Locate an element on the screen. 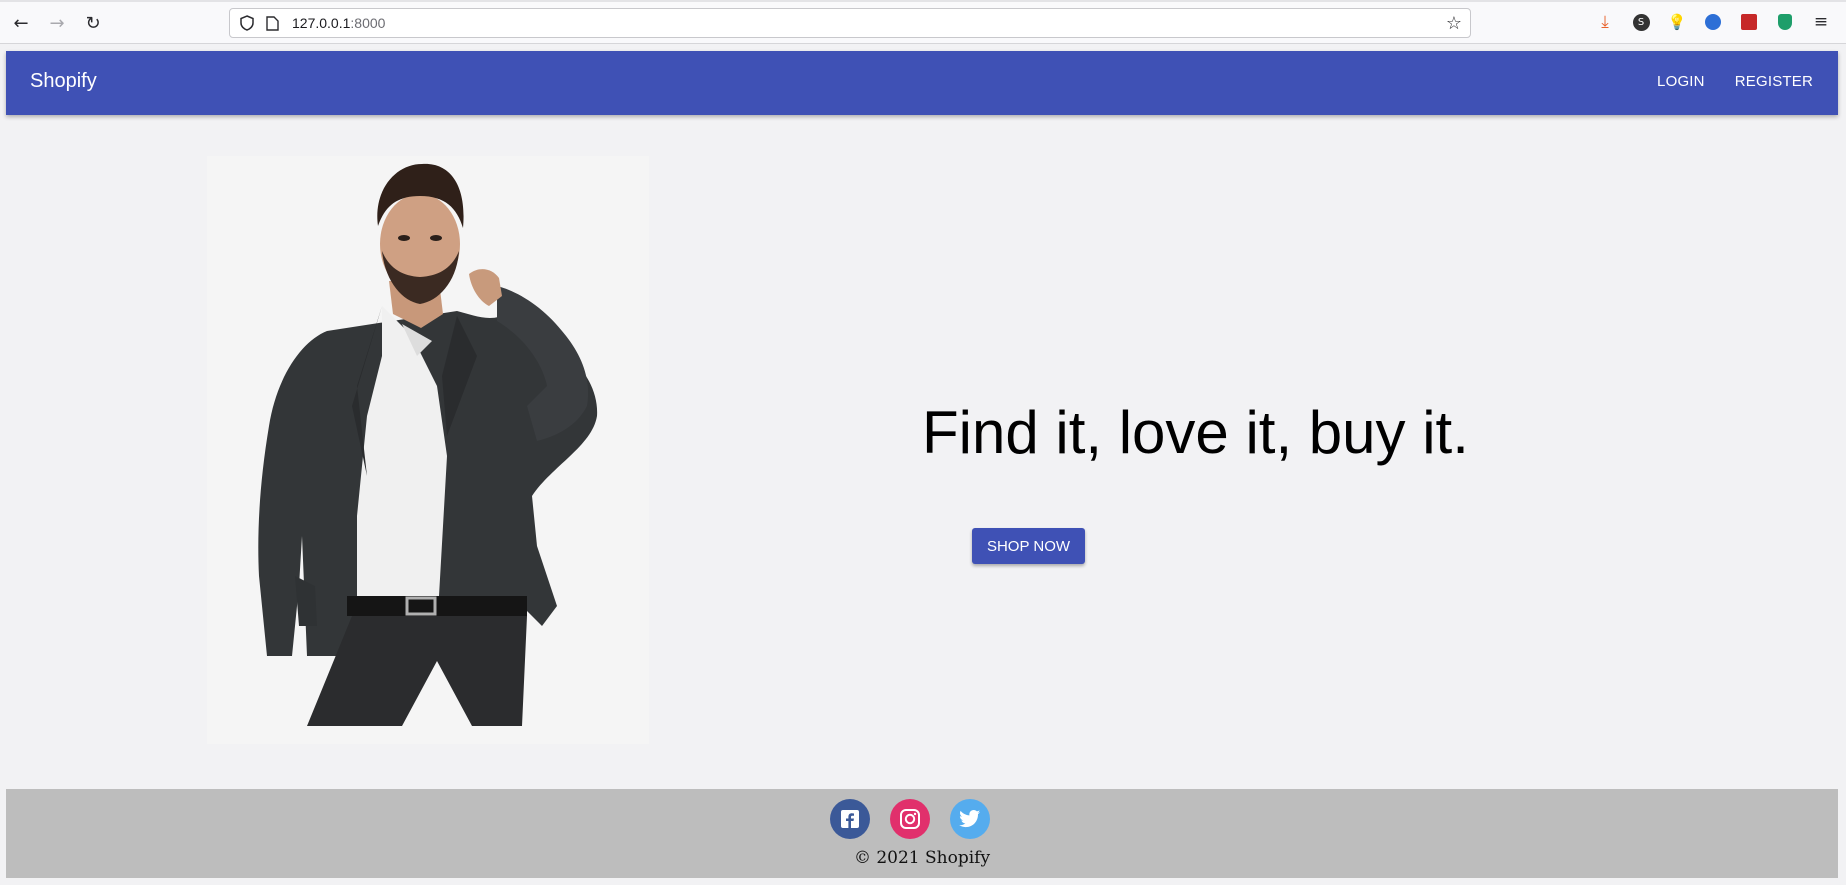 The width and height of the screenshot is (1846, 885). facebook-link is located at coordinates (850, 819).